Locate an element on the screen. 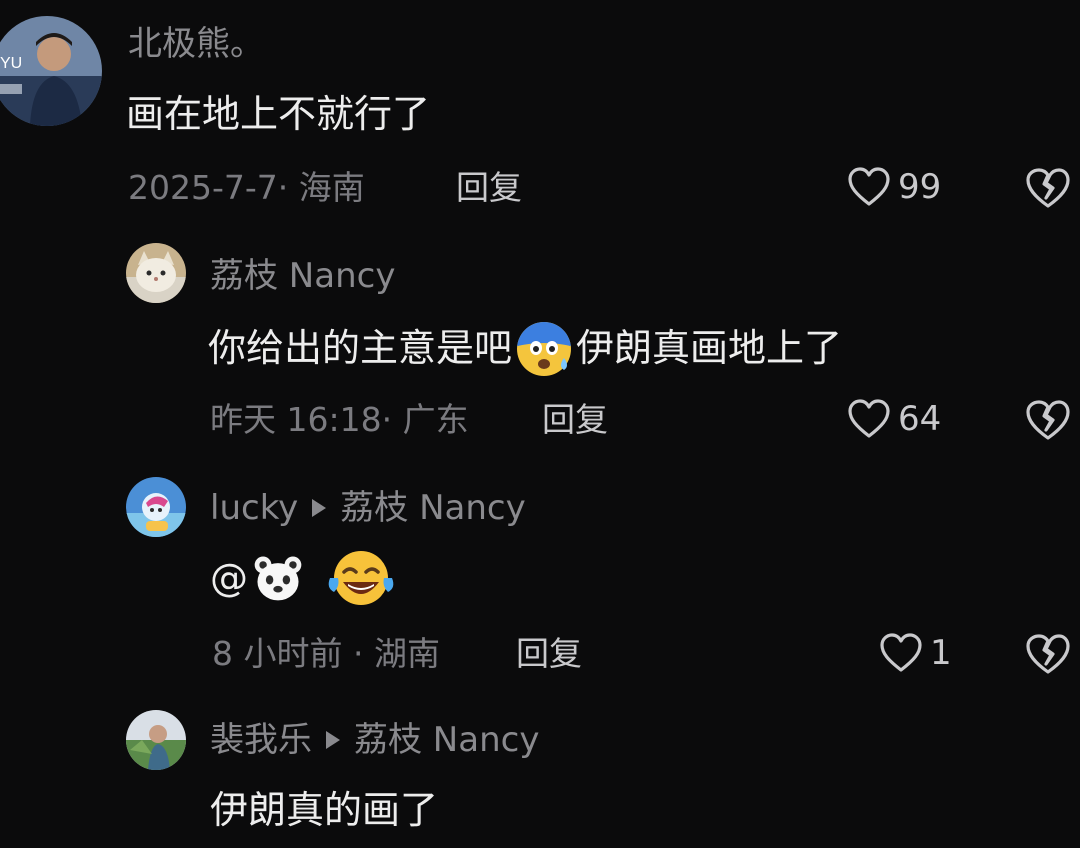  cartoon-avatar-icon is located at coordinates (156, 507).